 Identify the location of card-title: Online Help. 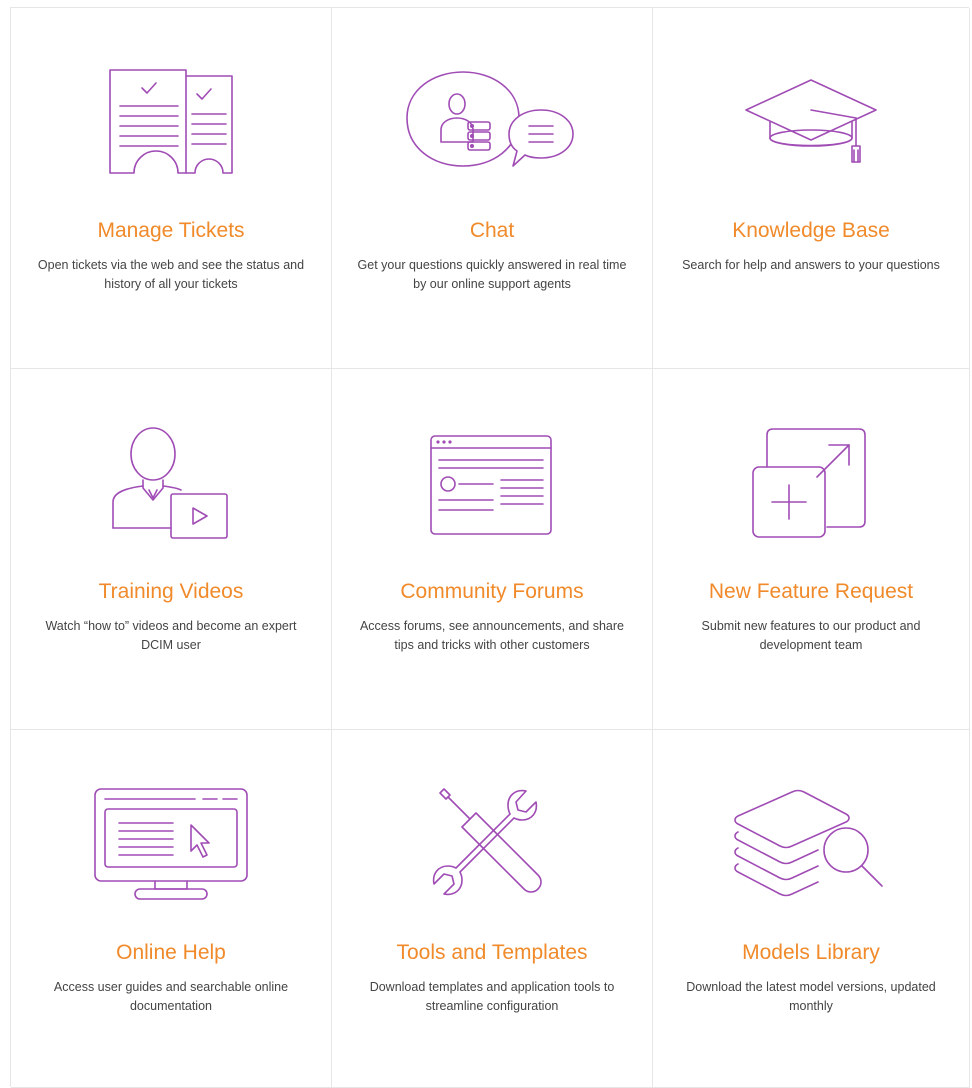
(171, 953).